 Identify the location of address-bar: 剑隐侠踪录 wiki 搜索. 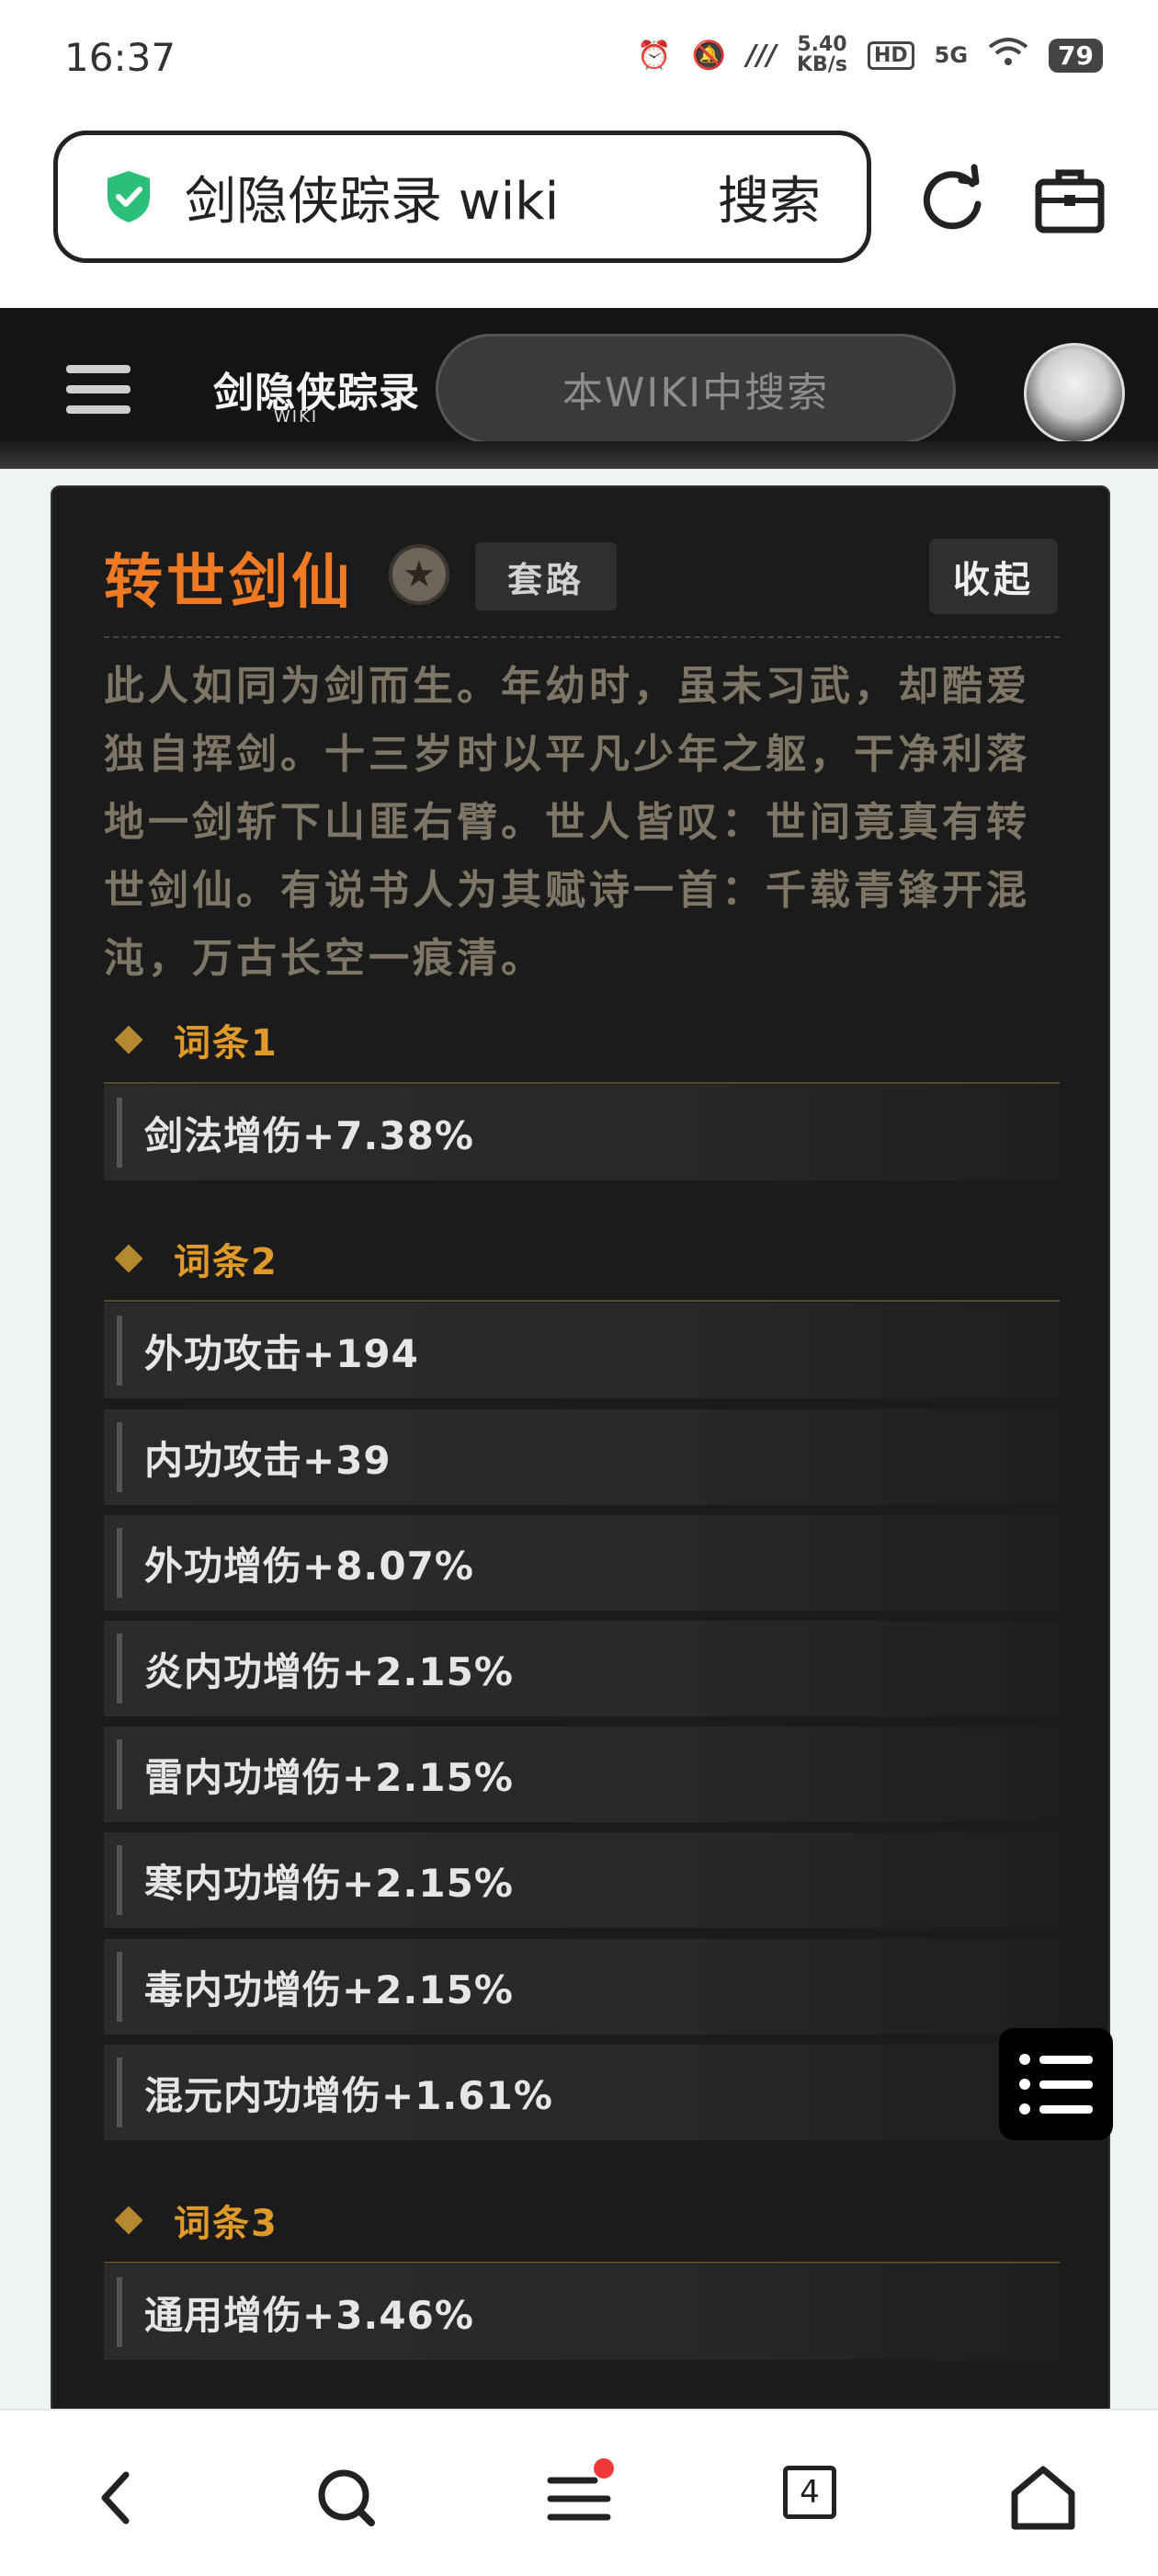
(462, 197).